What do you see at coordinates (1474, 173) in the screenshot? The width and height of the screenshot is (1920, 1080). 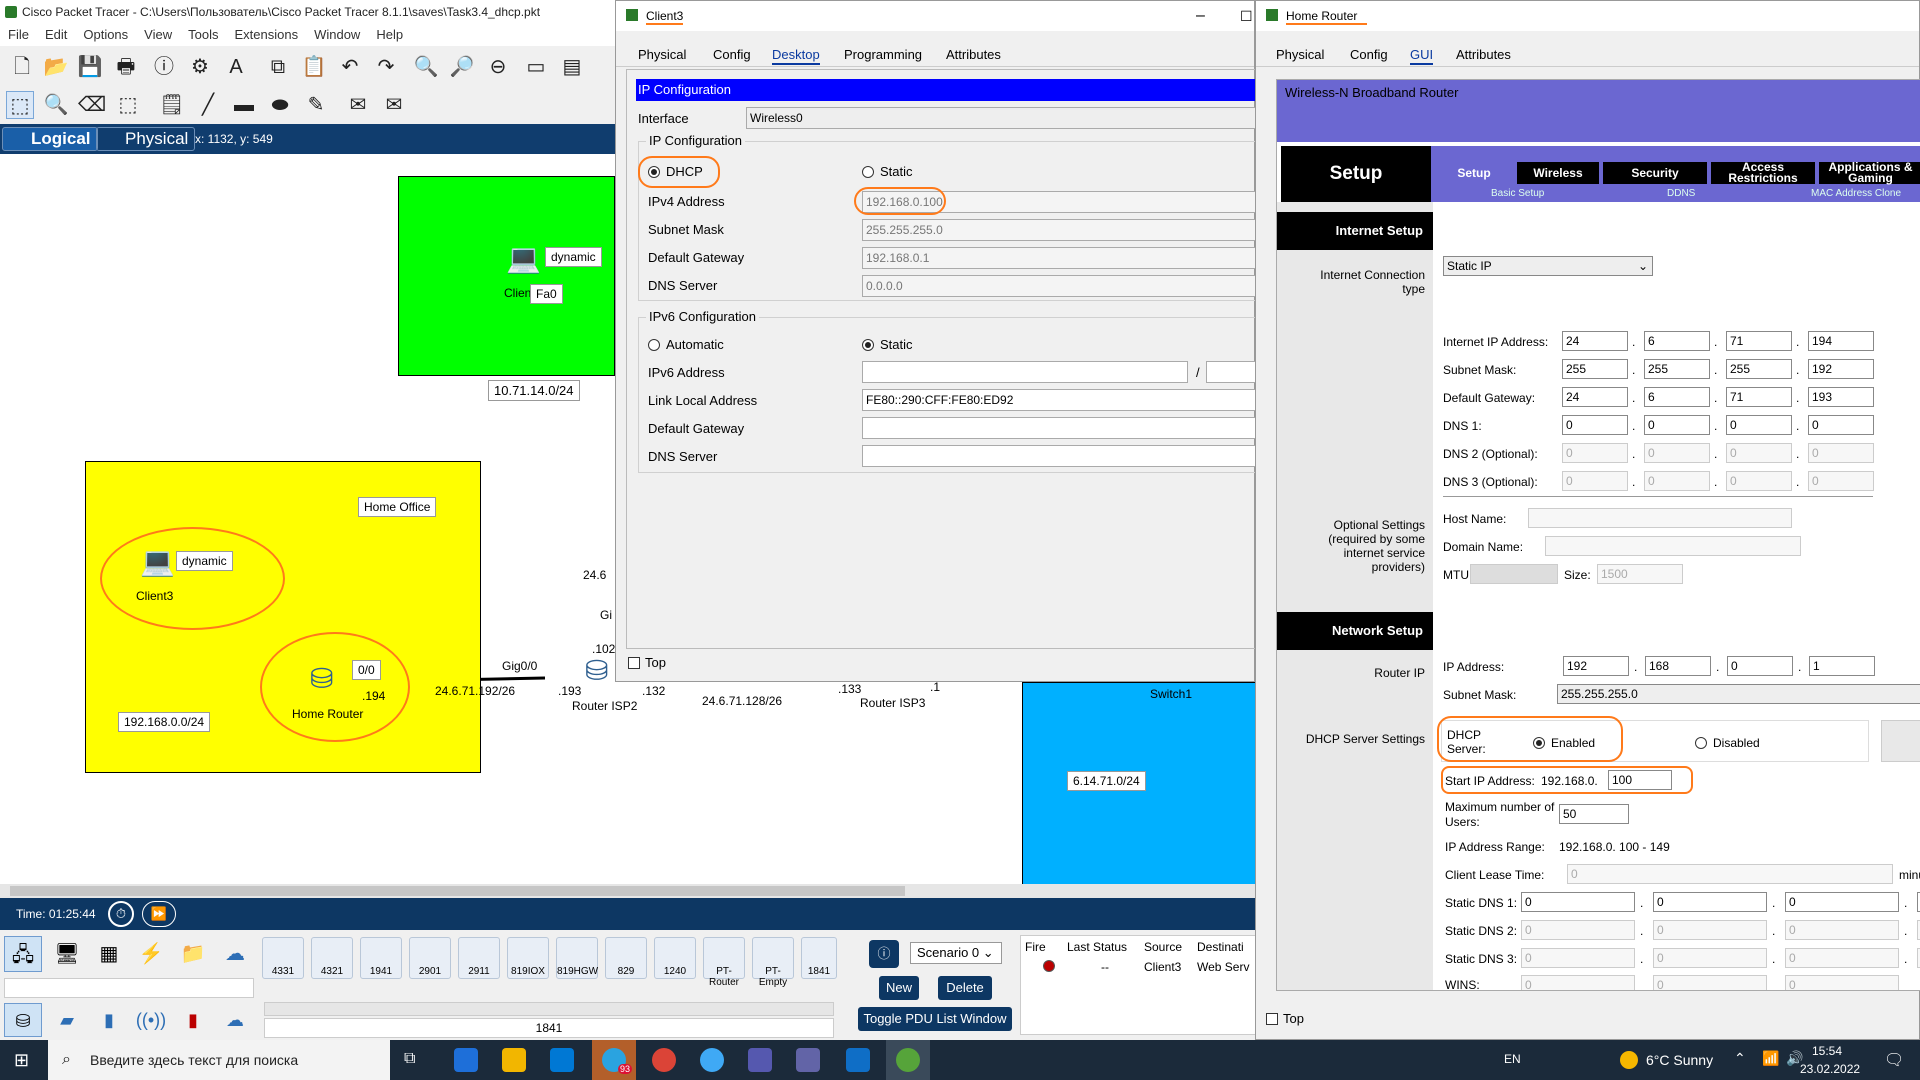 I see `nav-setup: Setup` at bounding box center [1474, 173].